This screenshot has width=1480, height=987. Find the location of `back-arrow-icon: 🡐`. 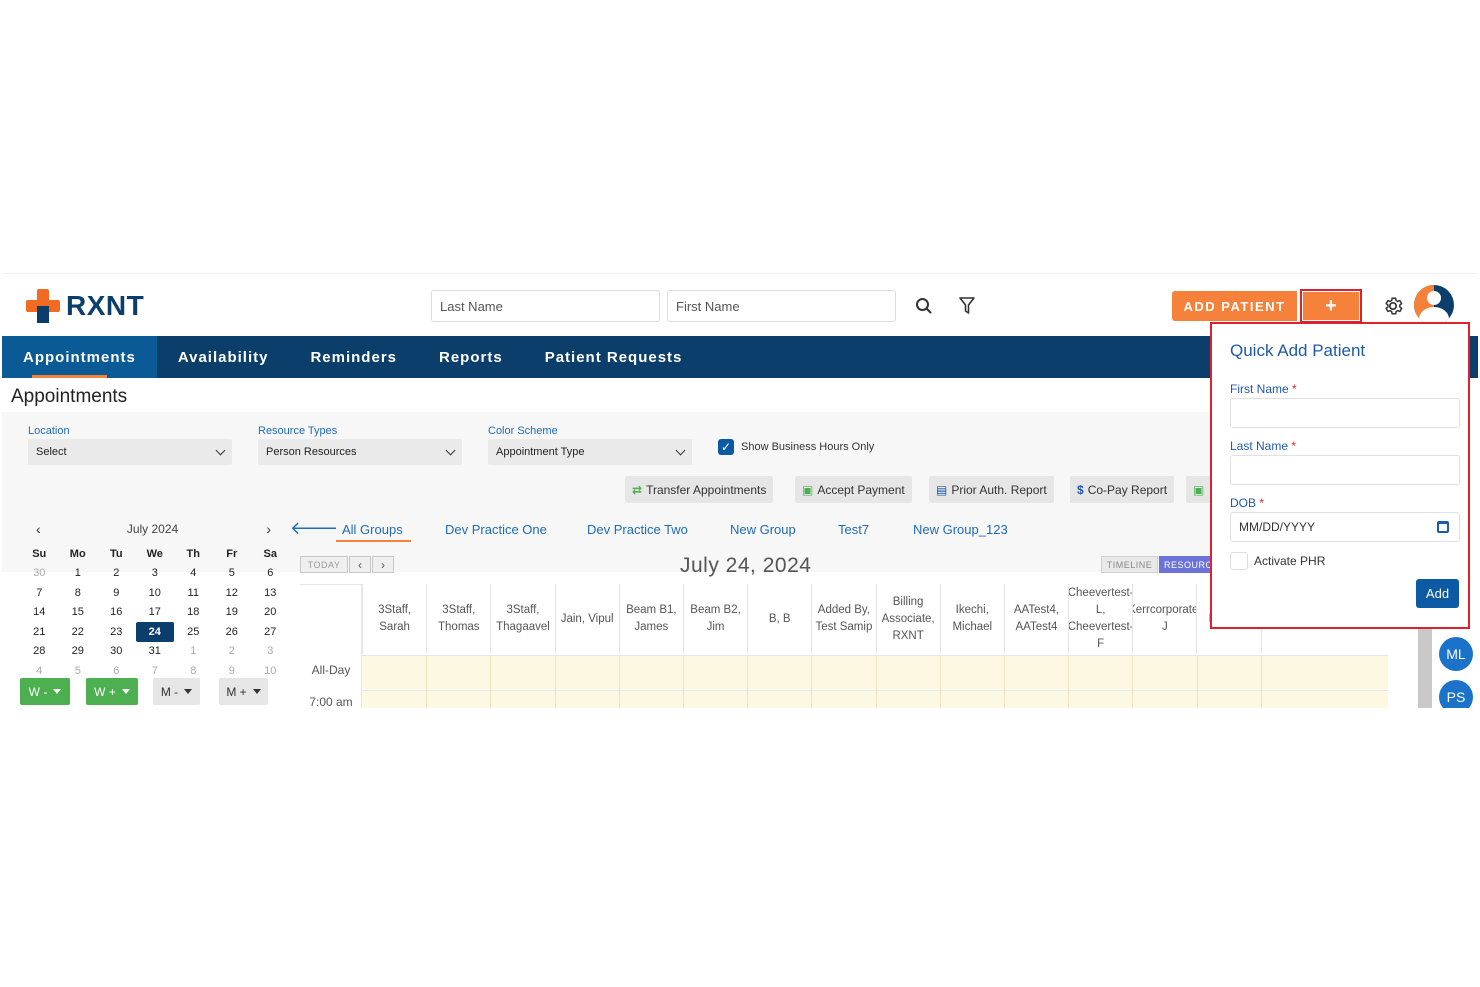

back-arrow-icon: 🡐 is located at coordinates (314, 528).